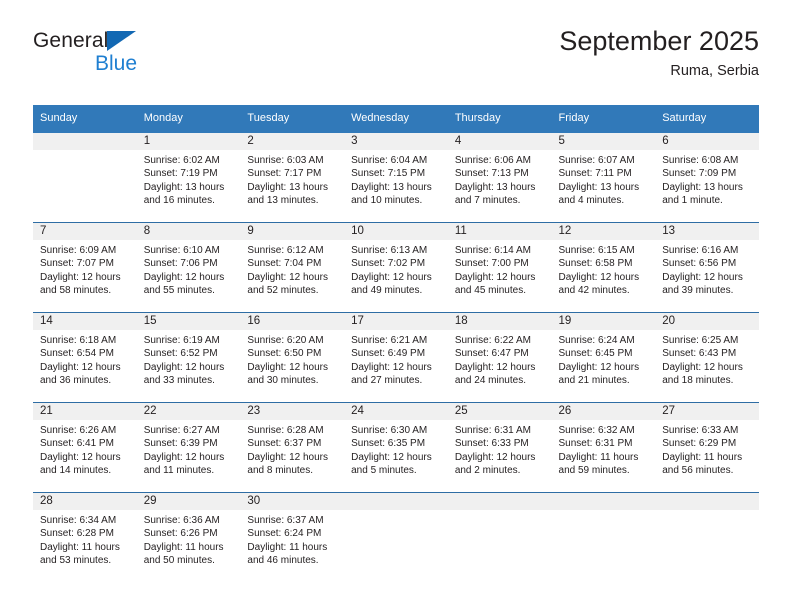 This screenshot has width=792, height=612. What do you see at coordinates (179, 201) in the screenshot?
I see `daylight-text-line2: and 16 minutes.` at bounding box center [179, 201].